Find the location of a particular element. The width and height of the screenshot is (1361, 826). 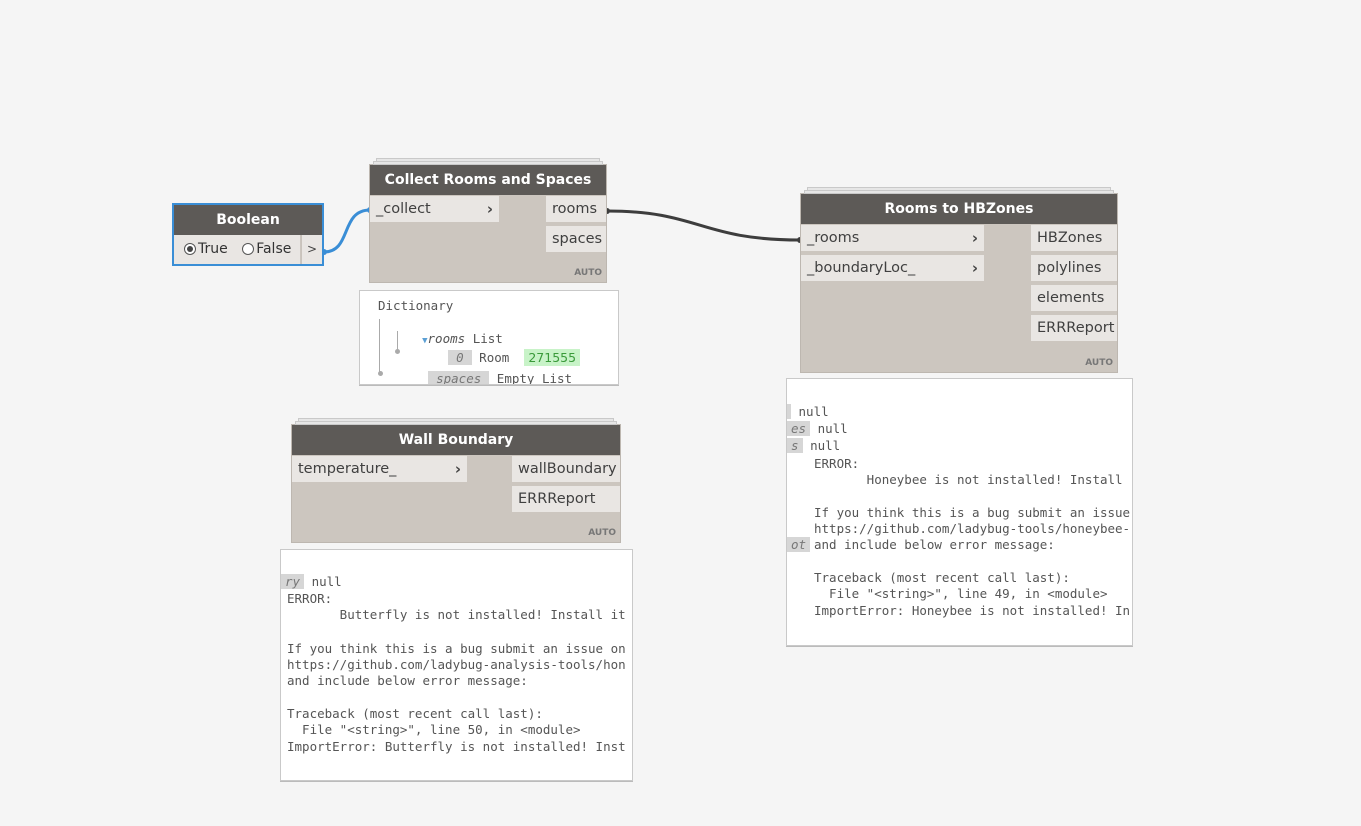

hbzones-title: Rooms to HBZones is located at coordinates (959, 209).